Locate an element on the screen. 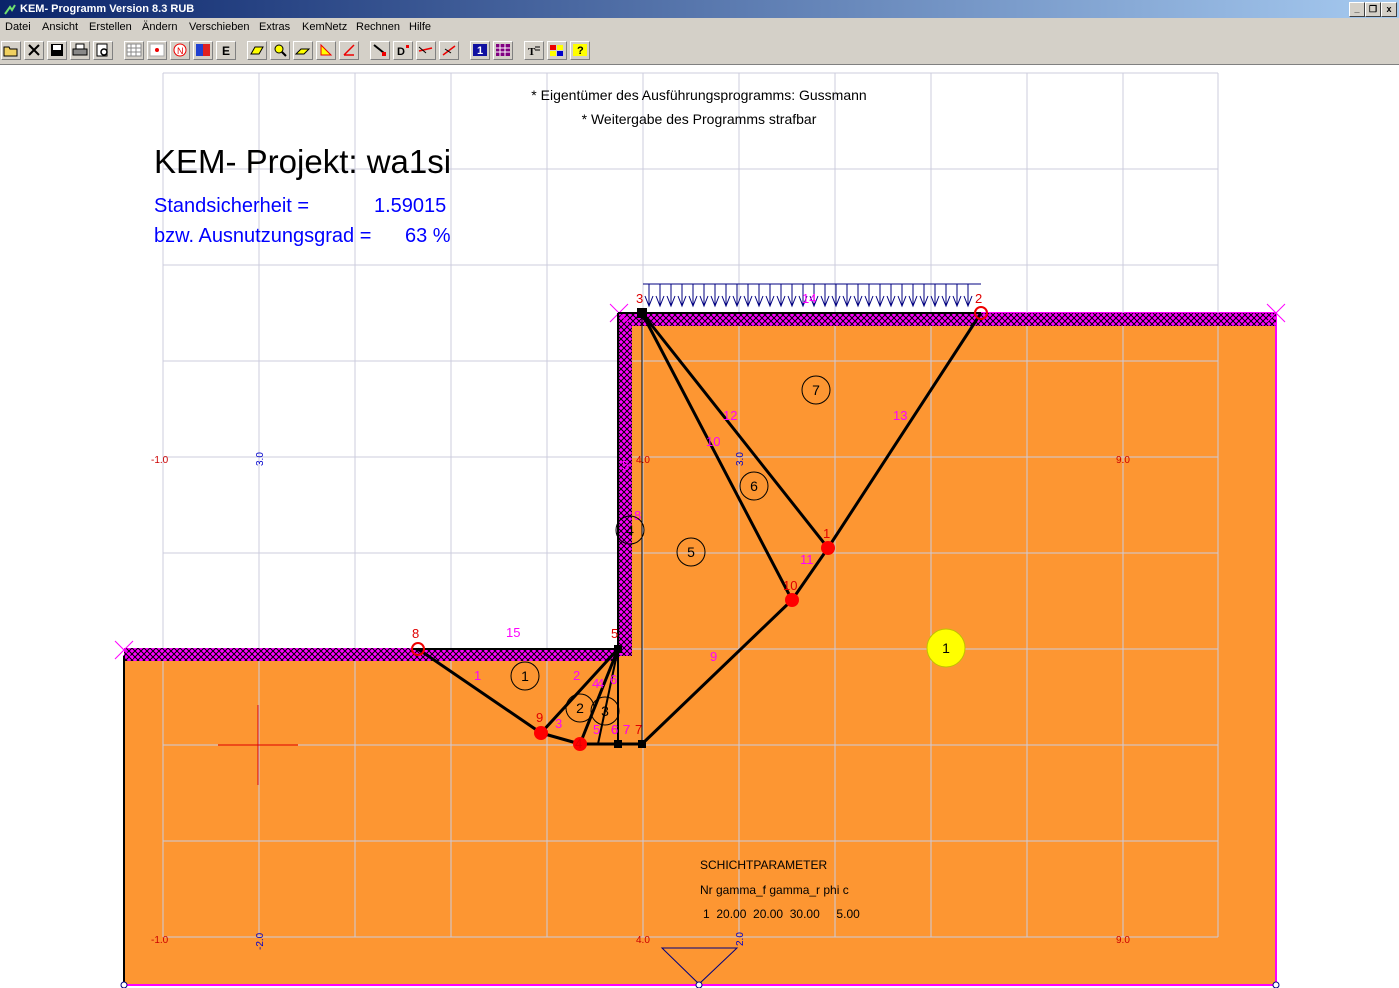  move-node-button is located at coordinates (380, 50).